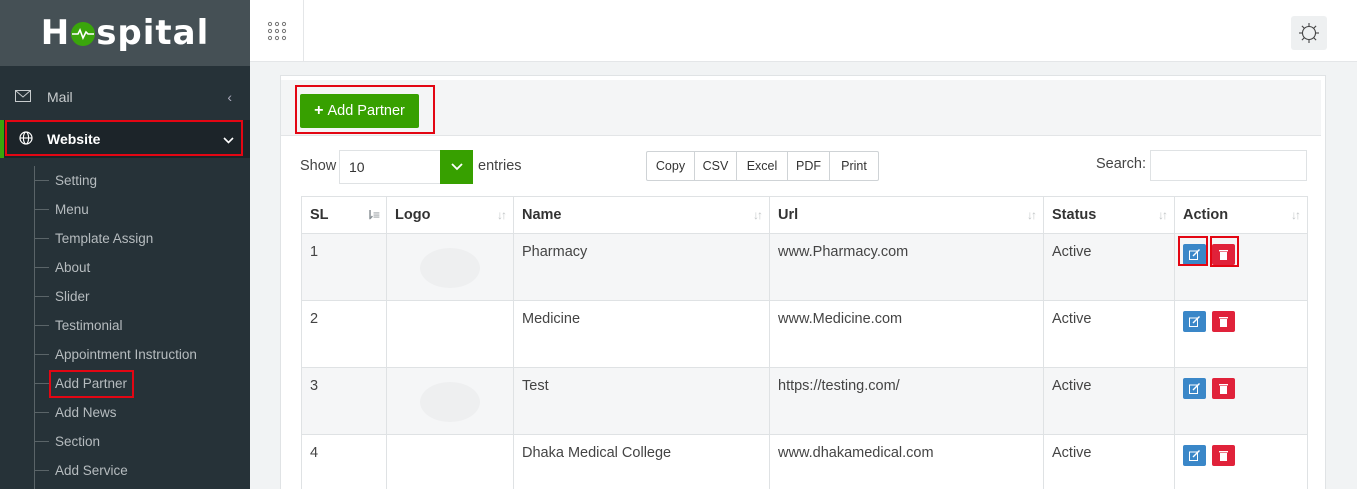  Describe the element at coordinates (803, 31) in the screenshot. I see `top-bar` at that location.